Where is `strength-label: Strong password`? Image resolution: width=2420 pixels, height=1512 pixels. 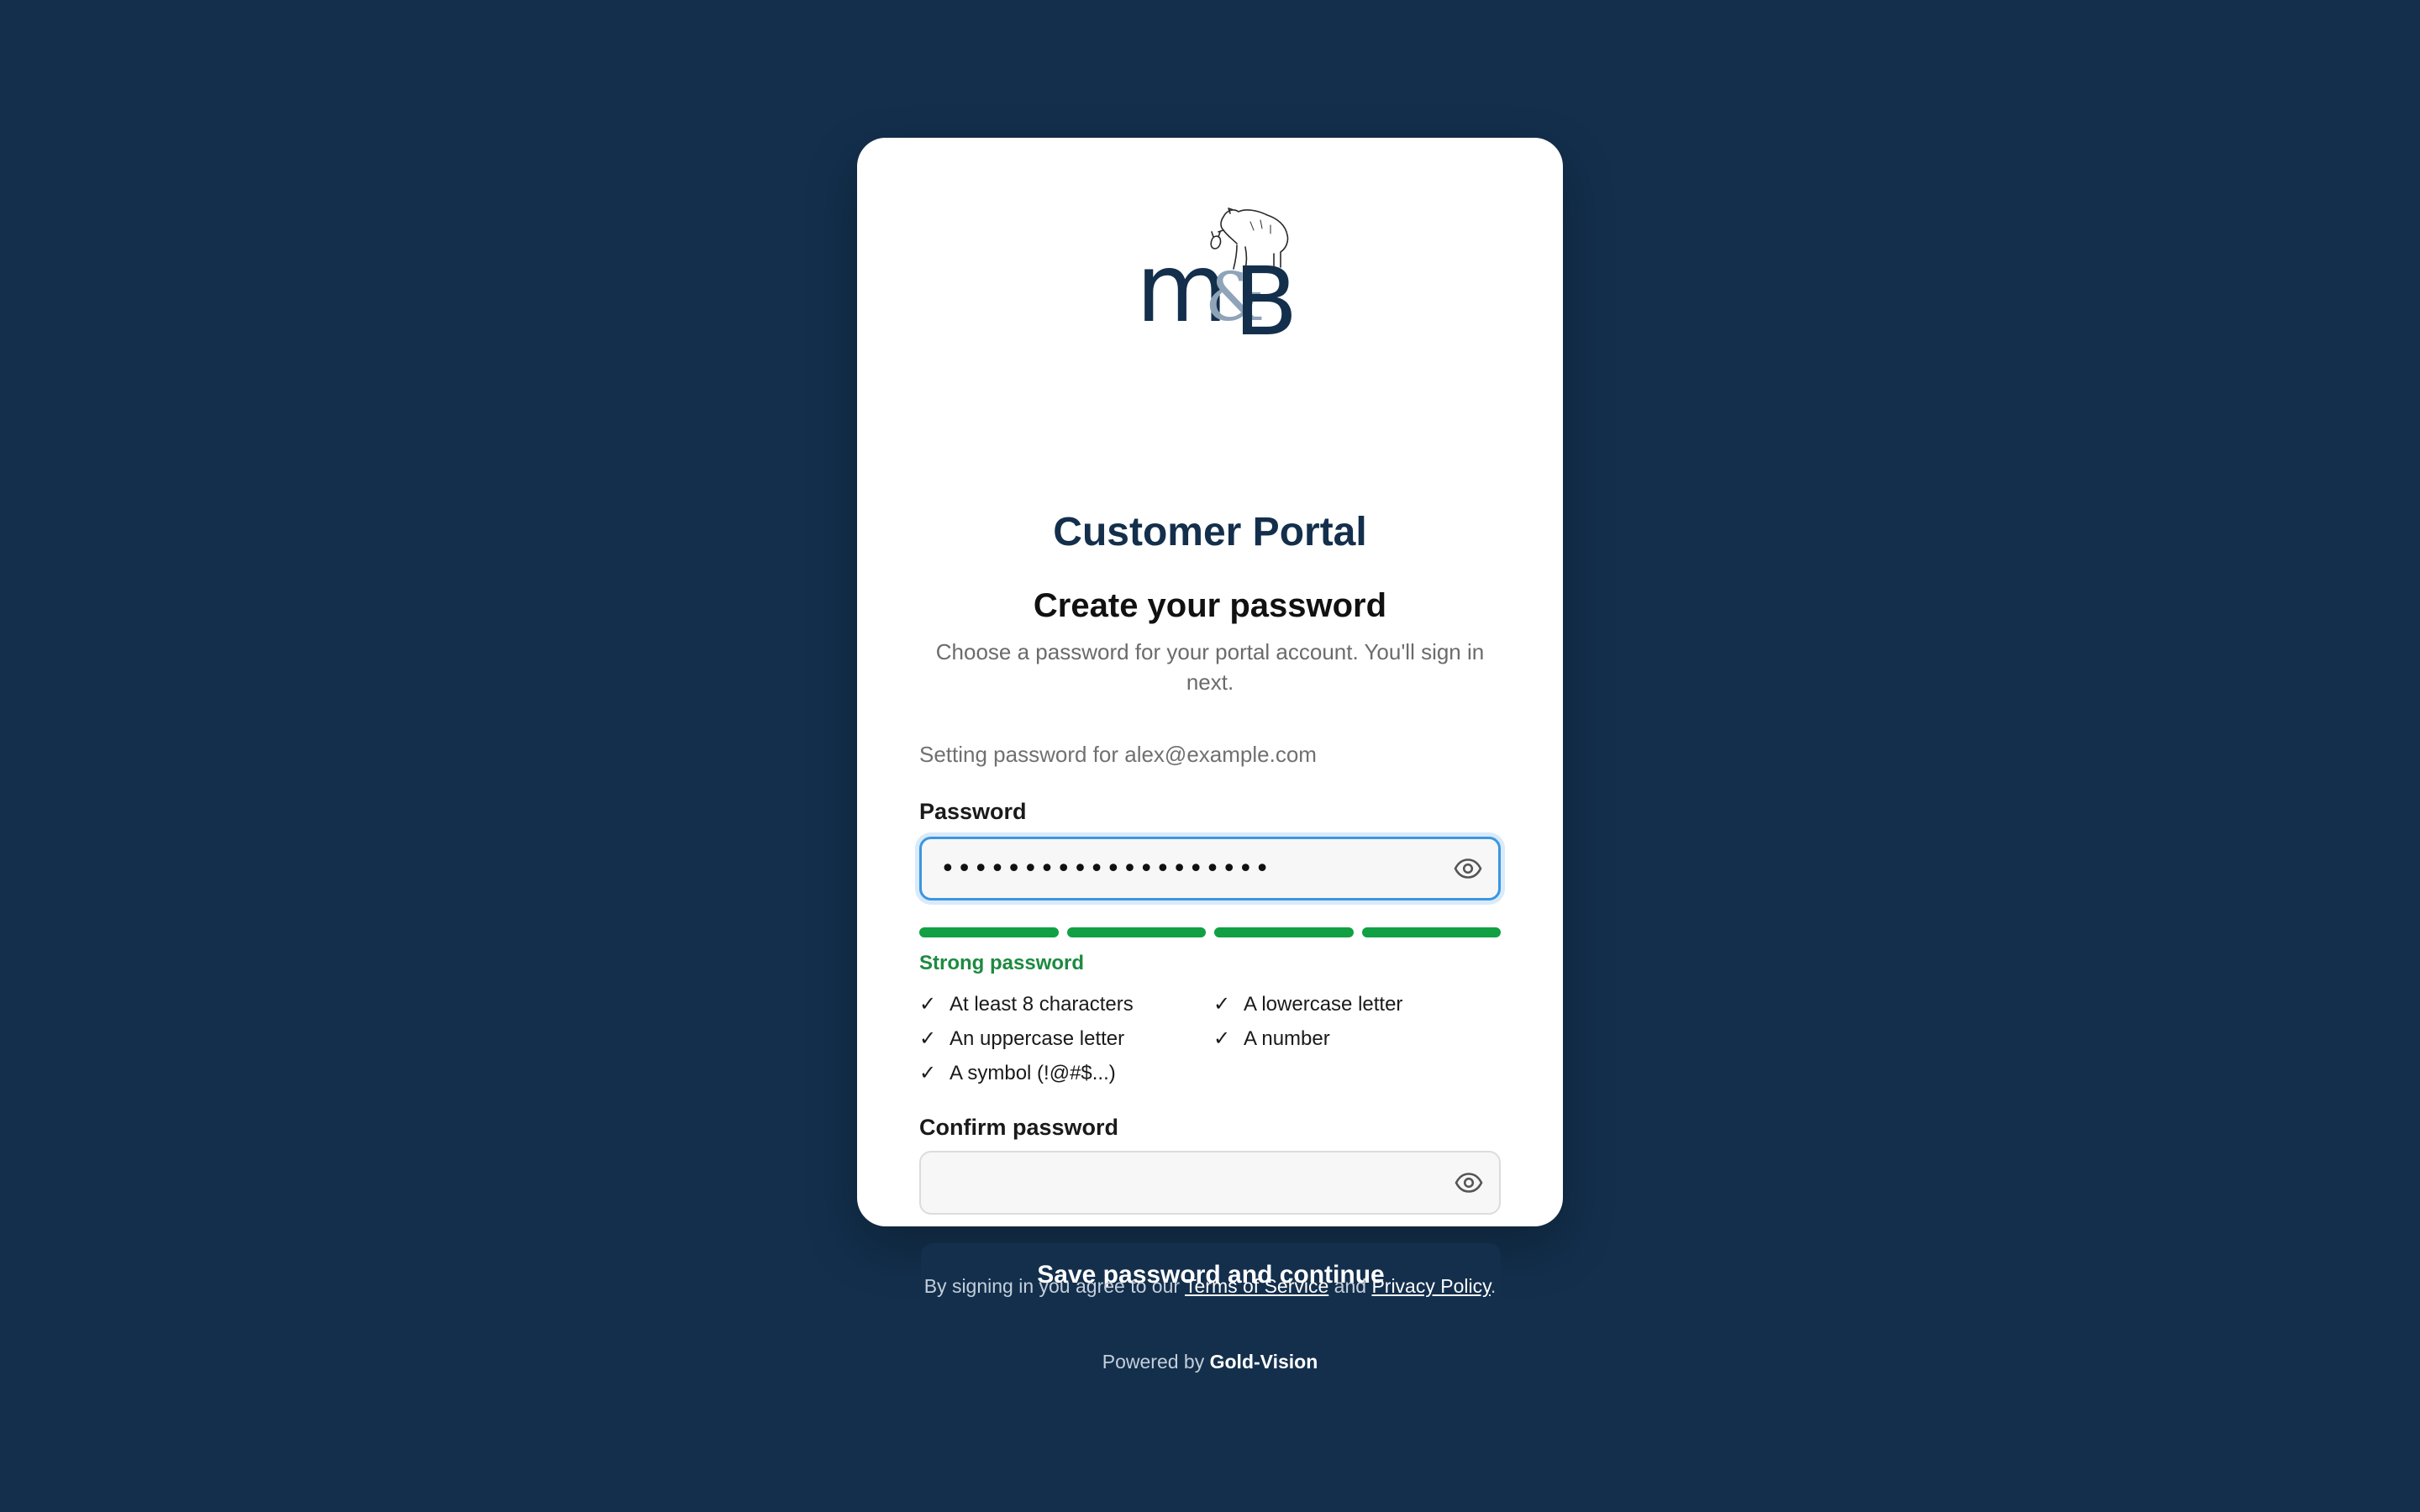 strength-label: Strong password is located at coordinates (1002, 963).